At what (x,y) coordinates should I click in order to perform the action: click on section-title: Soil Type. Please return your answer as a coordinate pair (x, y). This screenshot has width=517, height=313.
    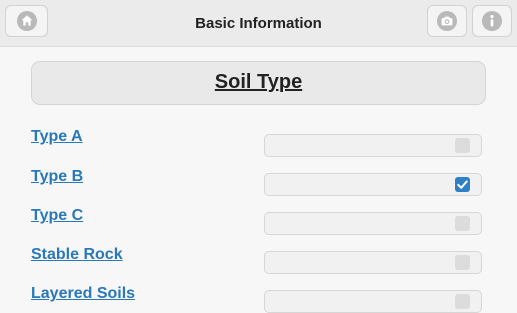
    Looking at the image, I should click on (258, 82).